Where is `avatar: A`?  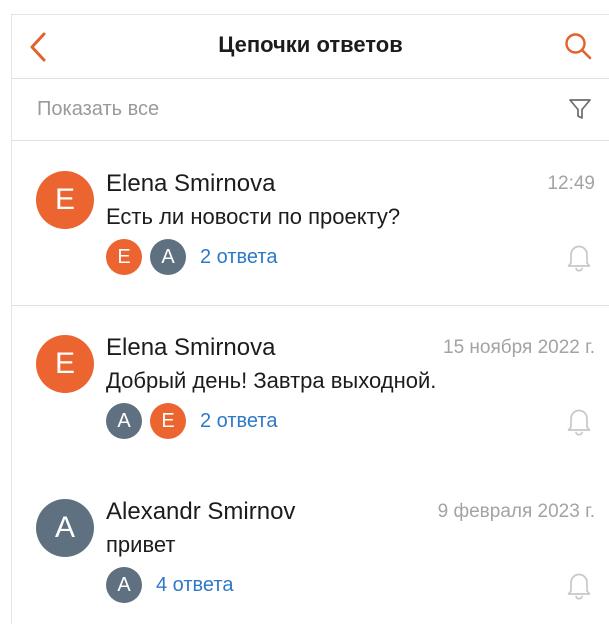 avatar: A is located at coordinates (65, 528).